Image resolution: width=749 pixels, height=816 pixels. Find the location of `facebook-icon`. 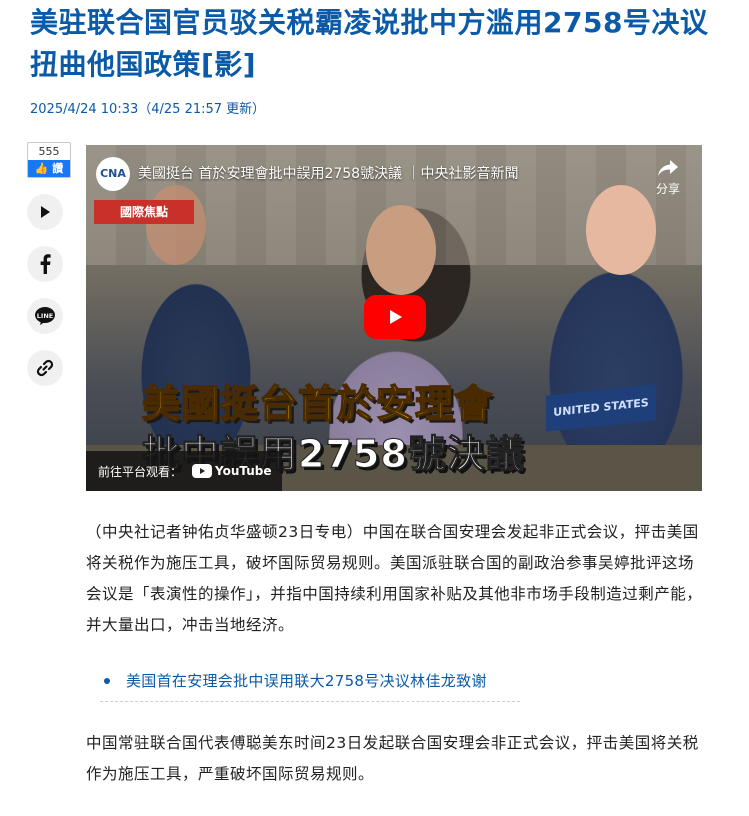

facebook-icon is located at coordinates (45, 264).